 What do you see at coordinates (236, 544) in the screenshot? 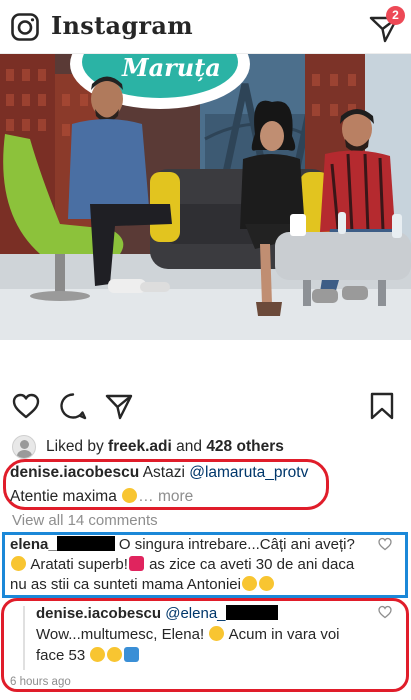
I see `comment-text-a: O singura intrebare...Câți ani aveți?` at bounding box center [236, 544].